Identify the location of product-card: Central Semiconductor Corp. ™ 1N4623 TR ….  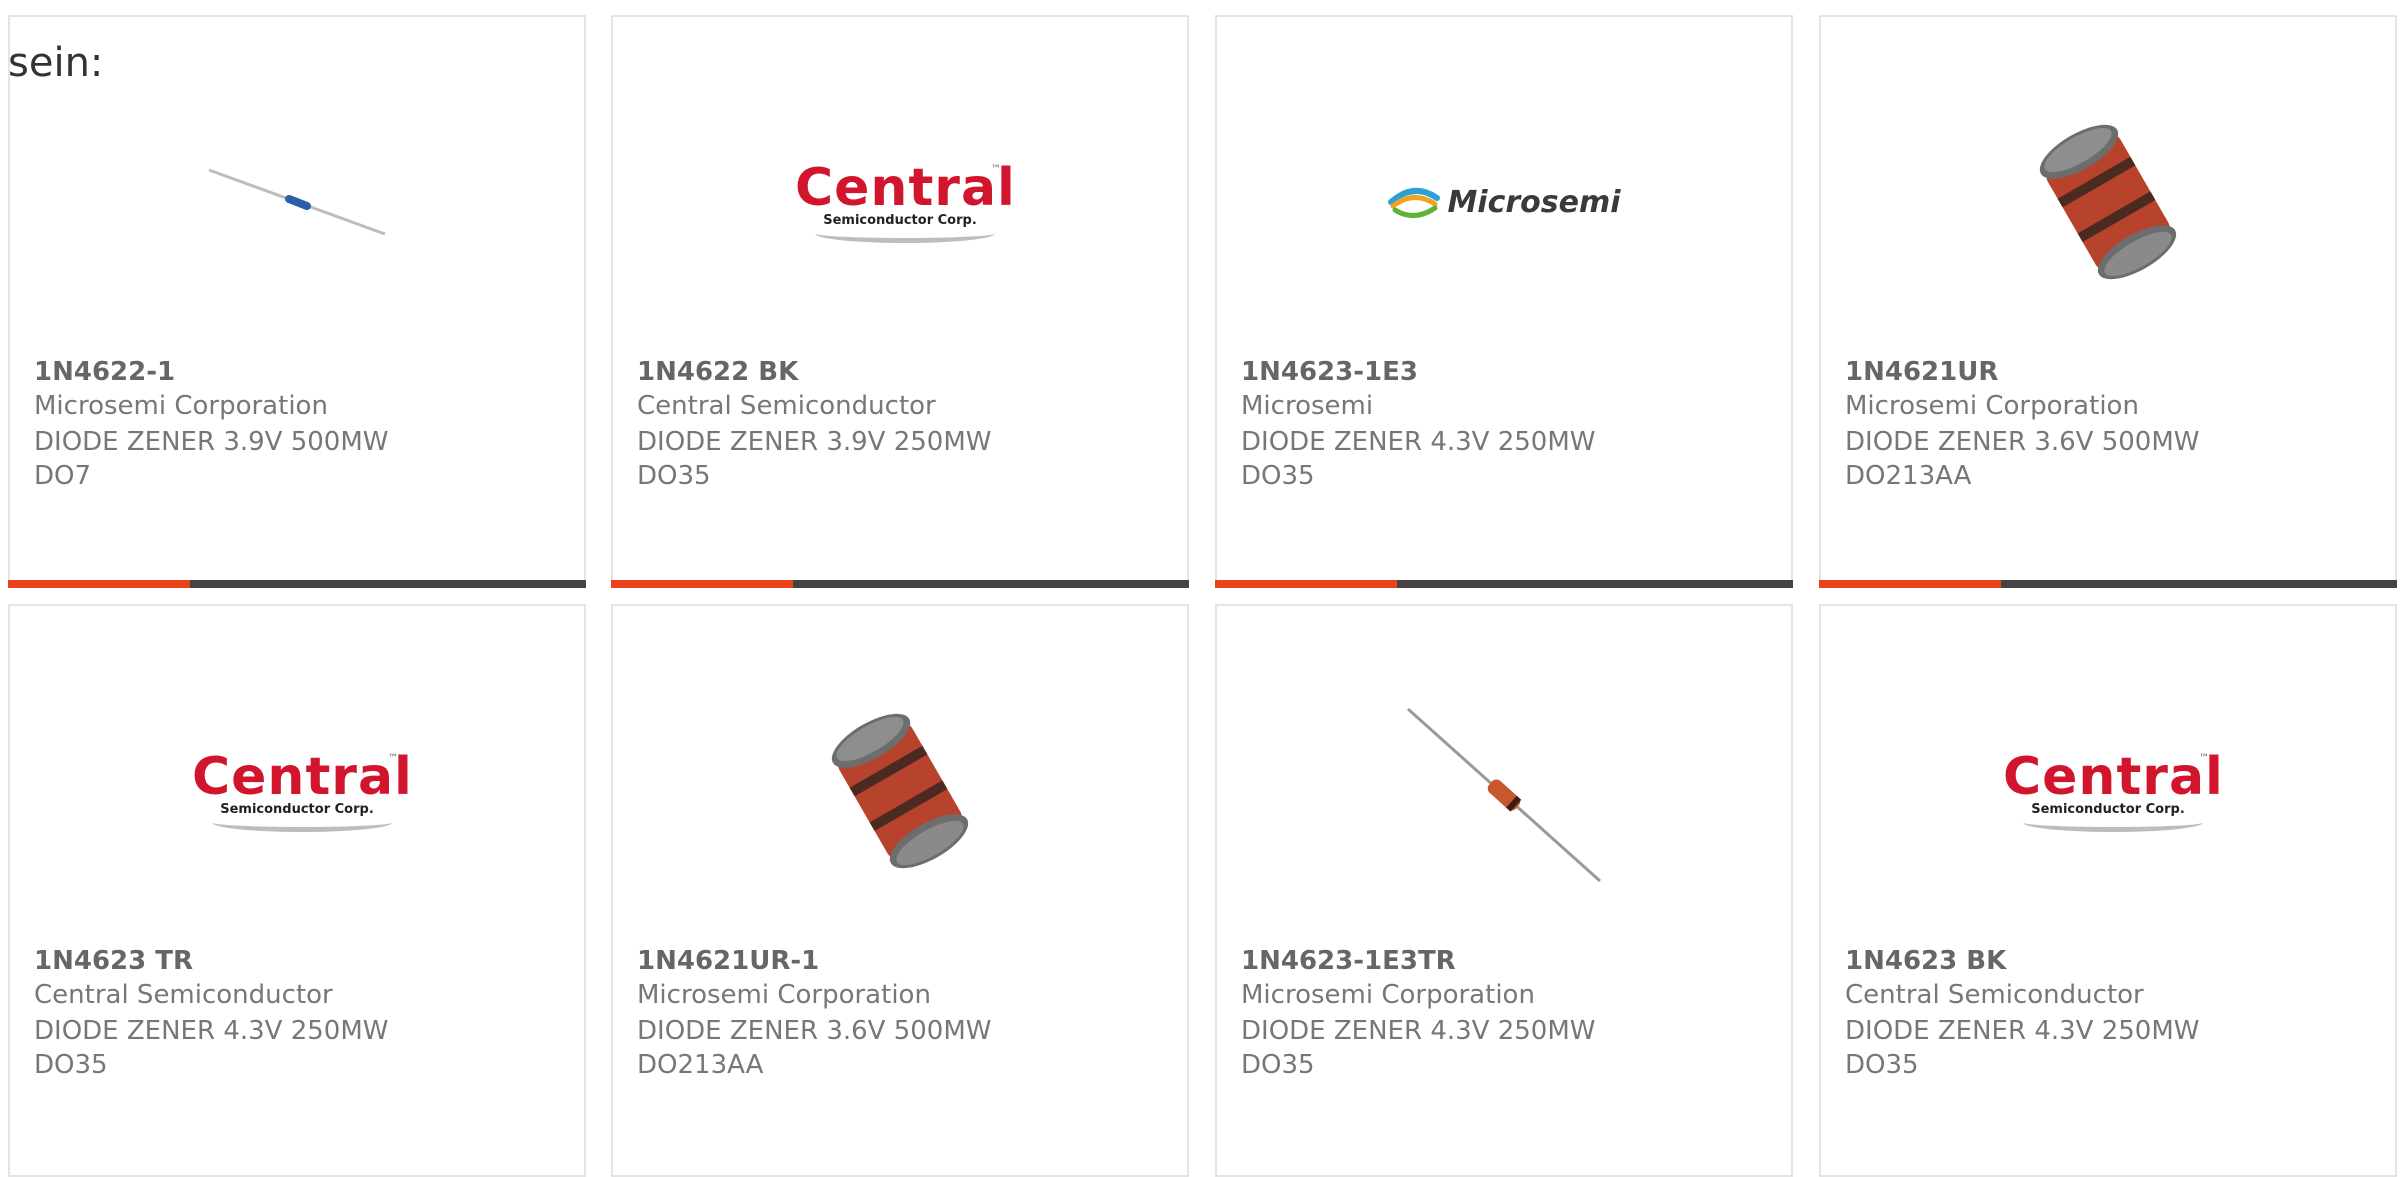
(297, 890).